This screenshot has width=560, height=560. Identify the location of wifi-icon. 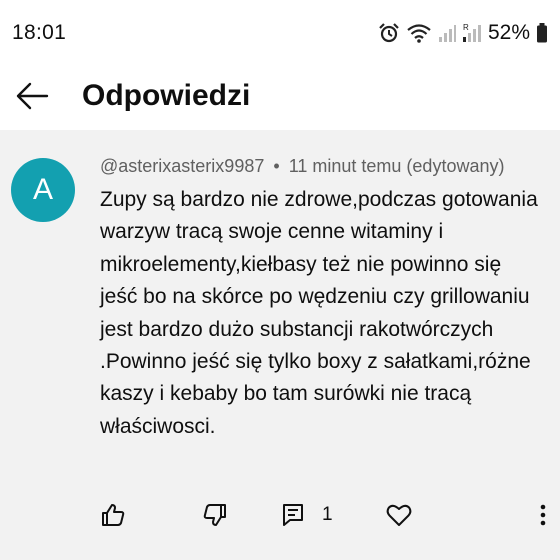
(419, 33).